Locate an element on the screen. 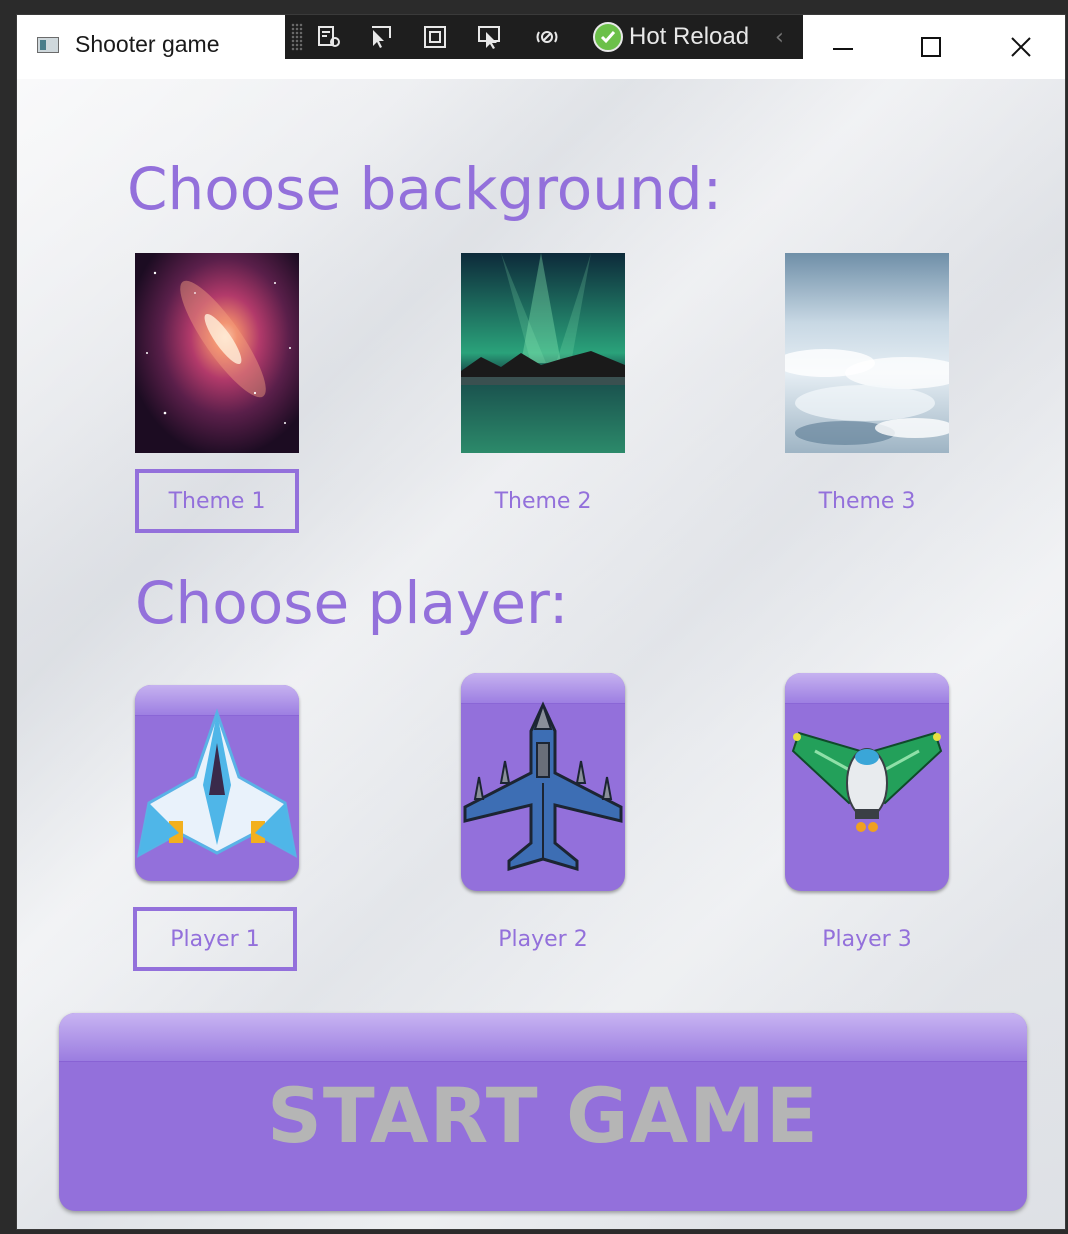 The image size is (1068, 1234). debug-toolbar: Hot Reload ‹ is located at coordinates (544, 37).